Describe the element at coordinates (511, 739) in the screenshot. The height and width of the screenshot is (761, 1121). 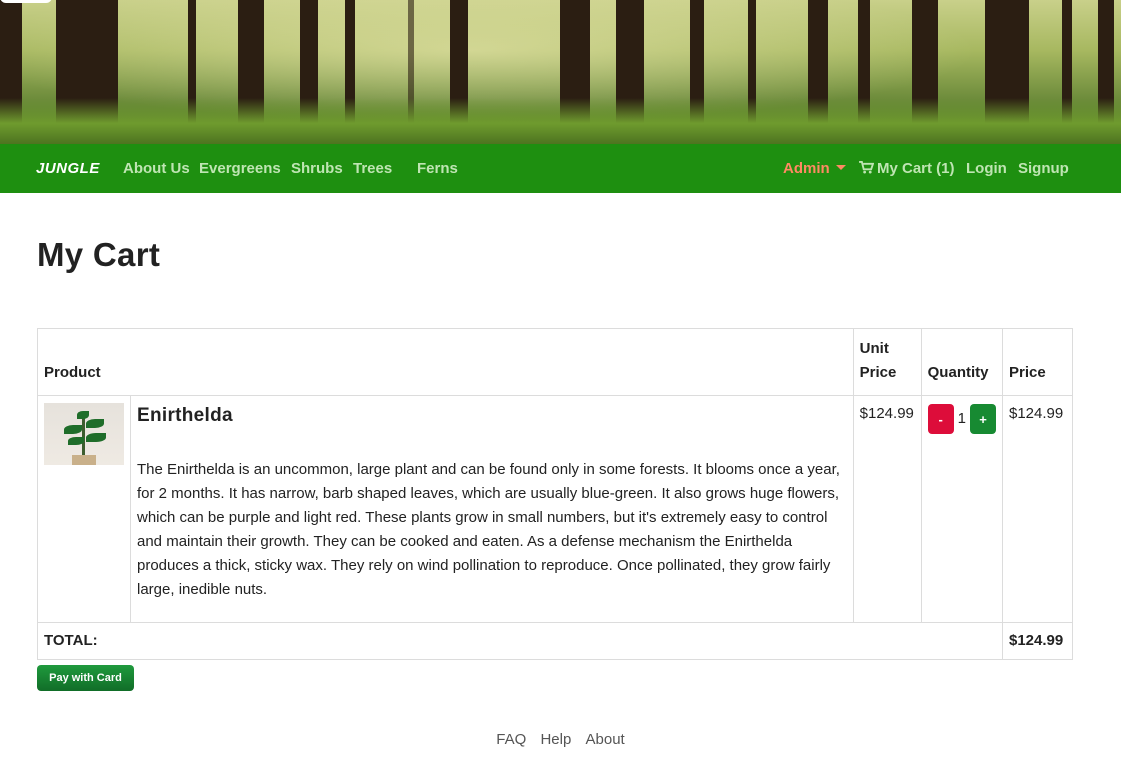
I see `footer-link-faq: FAQ` at that location.